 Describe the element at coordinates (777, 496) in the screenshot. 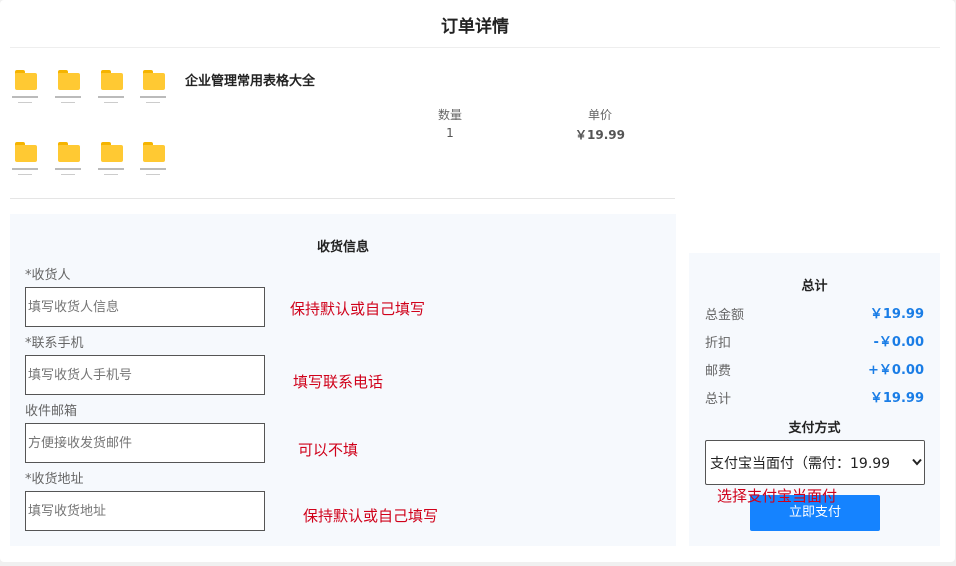

I see `payment-note: 选择支付宝当面付` at that location.